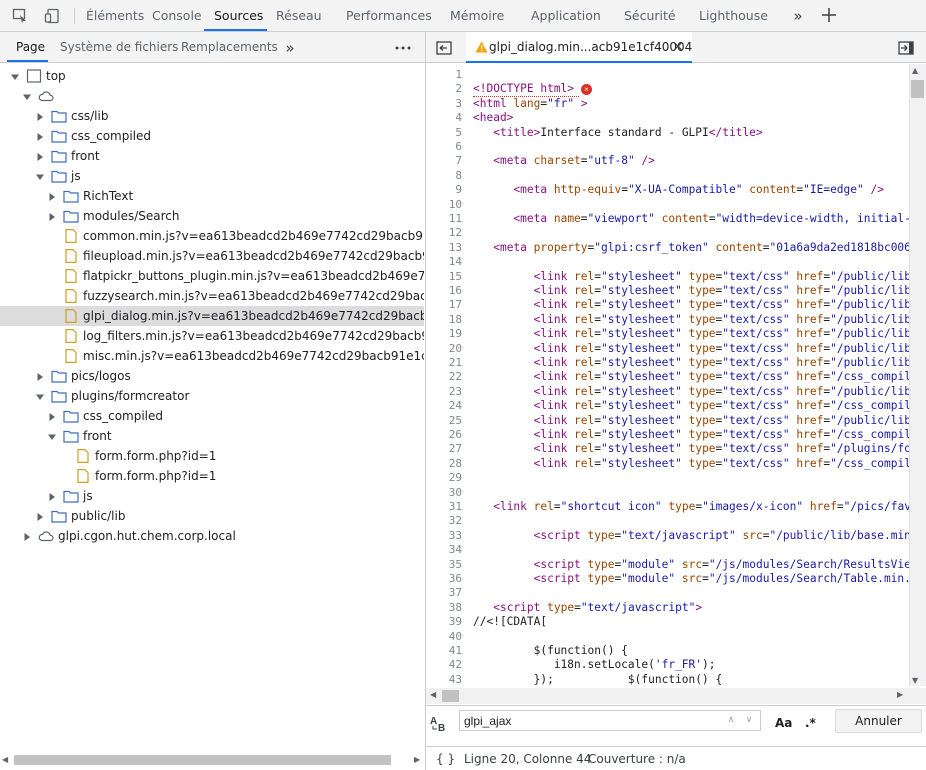 Image resolution: width=926 pixels, height=770 pixels. What do you see at coordinates (829, 15) in the screenshot?
I see `add-tab-icon` at bounding box center [829, 15].